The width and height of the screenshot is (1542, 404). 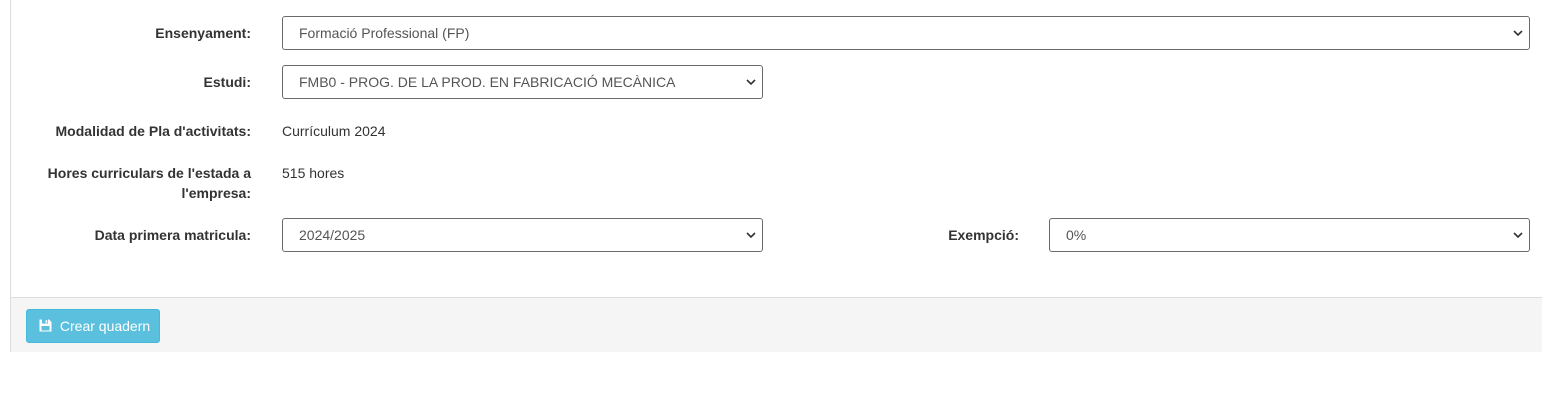 I want to click on create-quadern-button: Crear quadern, so click(x=93, y=326).